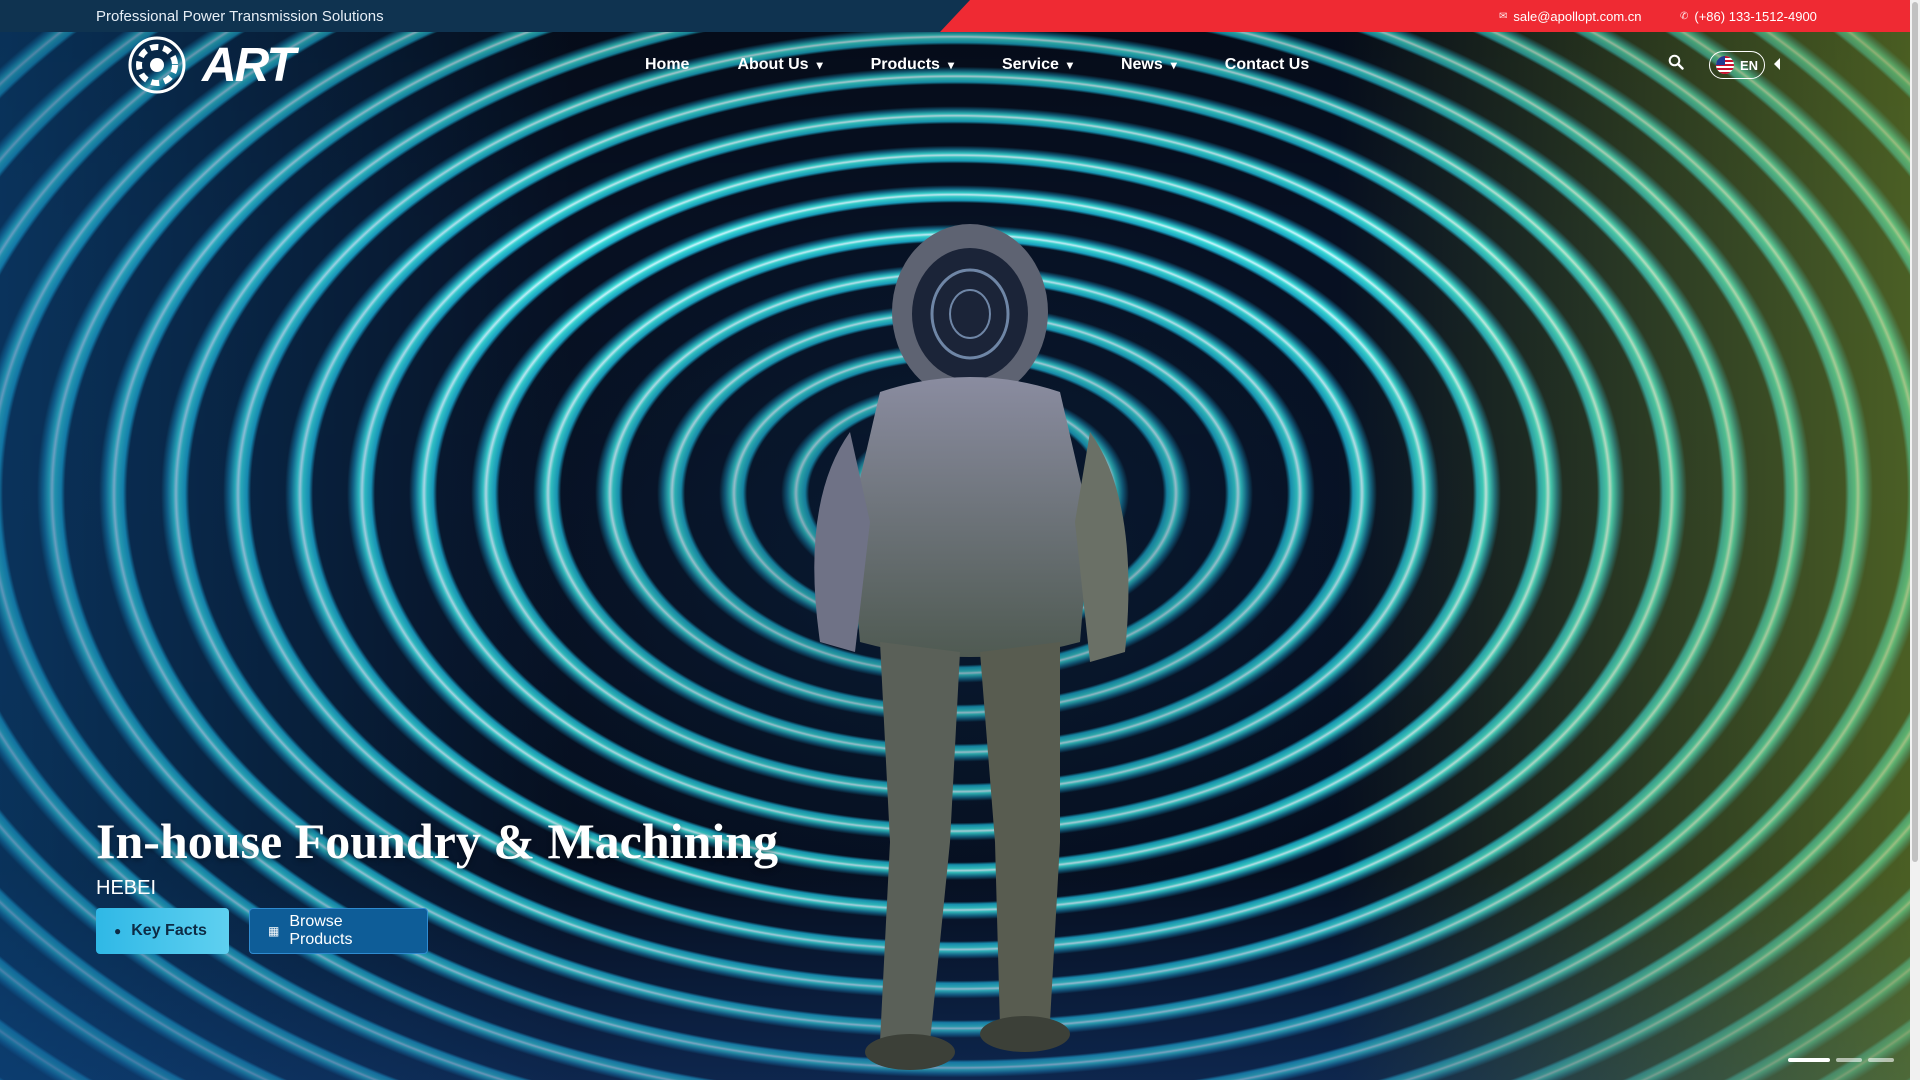 The image size is (1920, 1080). I want to click on slider-pagination, so click(1841, 1060).